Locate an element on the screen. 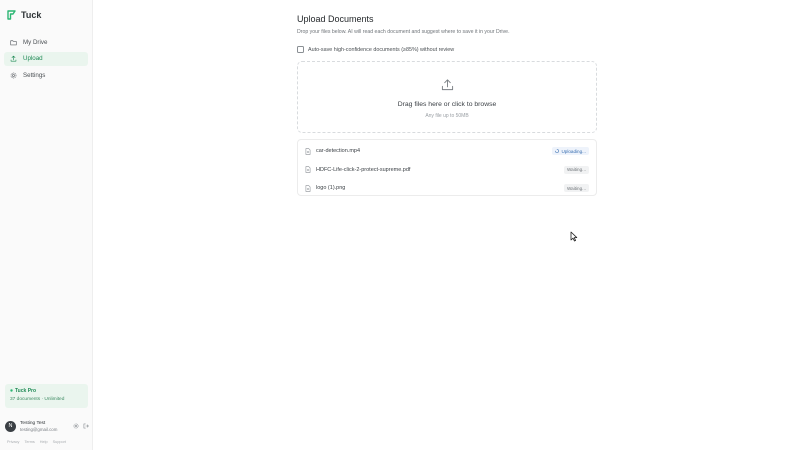 The height and width of the screenshot is (450, 800). page-title: Upload Documents is located at coordinates (335, 19).